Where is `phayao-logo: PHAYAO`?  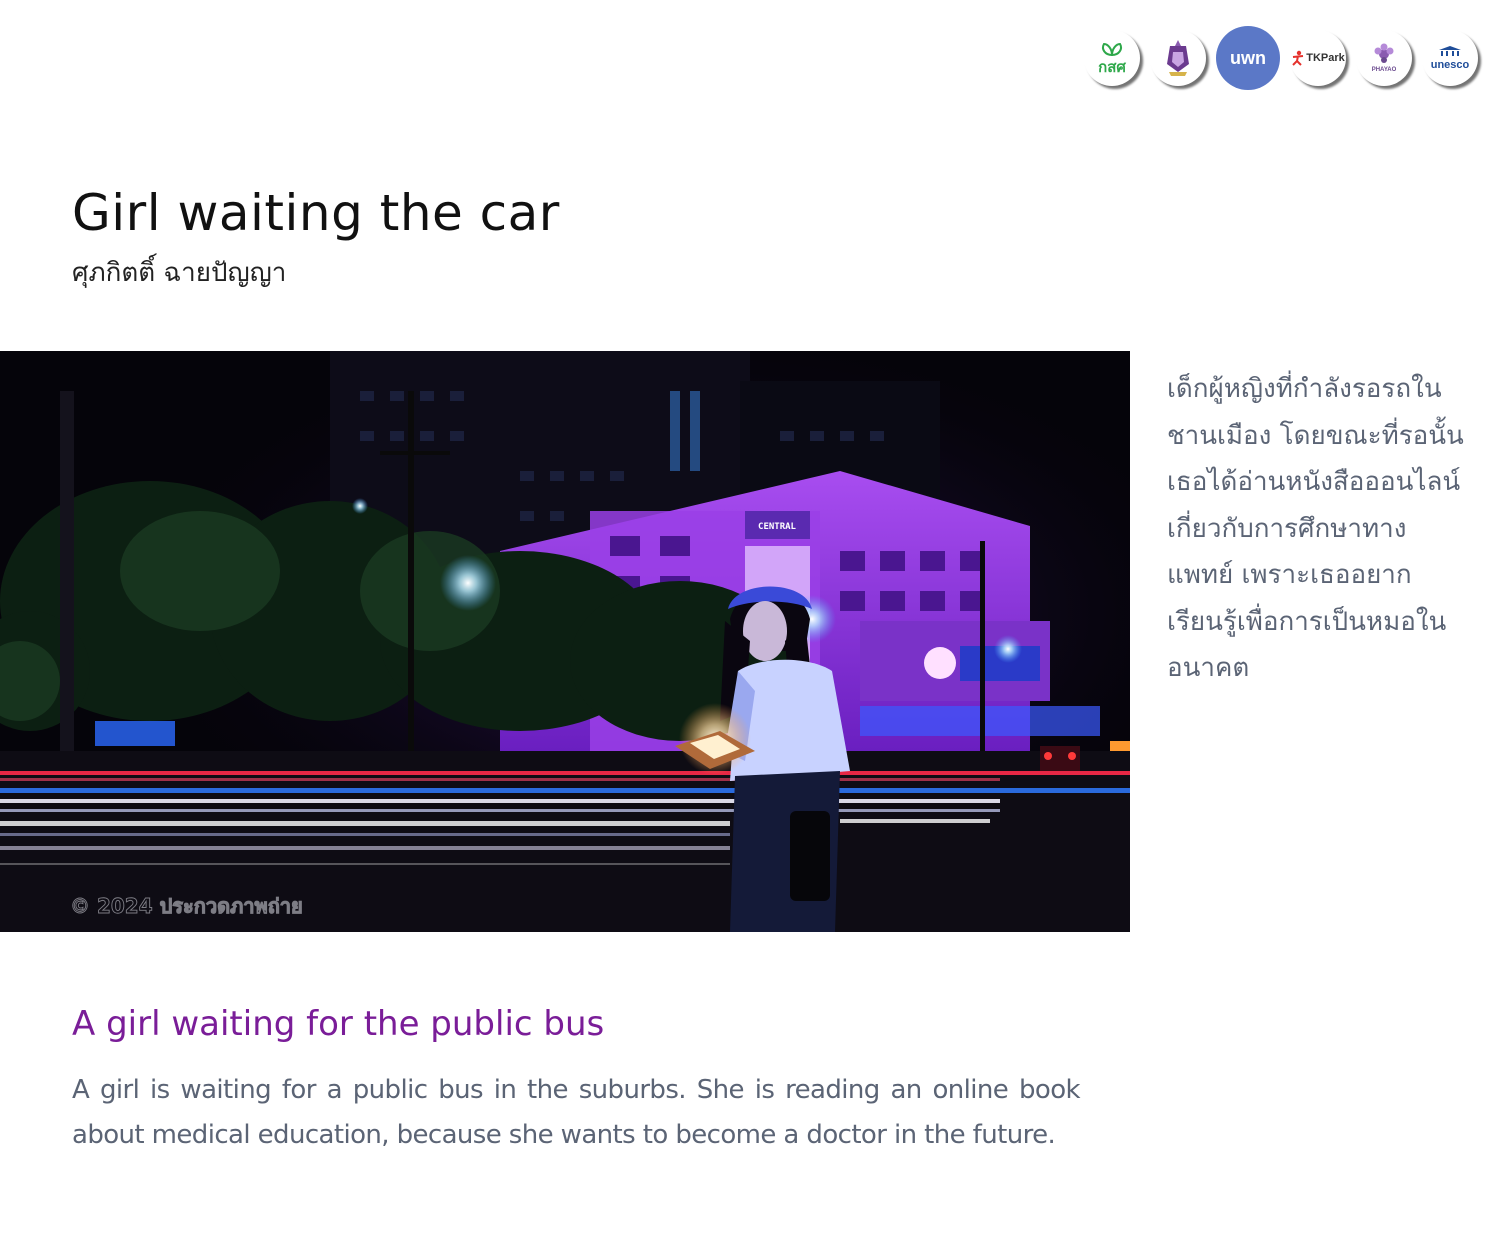 phayao-logo: PHAYAO is located at coordinates (1384, 58).